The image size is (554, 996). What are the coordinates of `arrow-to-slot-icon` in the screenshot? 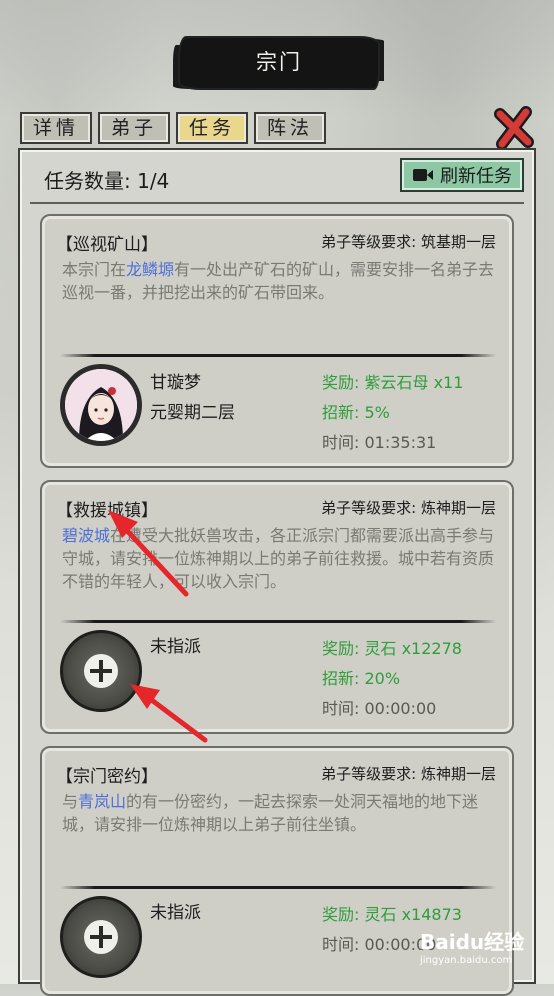 It's located at (169, 713).